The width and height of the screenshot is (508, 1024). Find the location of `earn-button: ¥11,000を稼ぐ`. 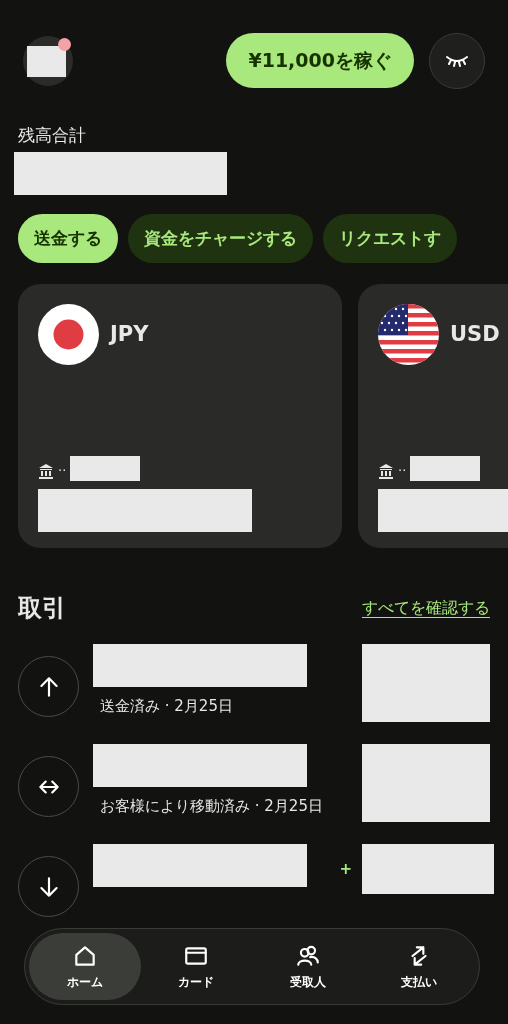

earn-button: ¥11,000を稼ぐ is located at coordinates (320, 60).